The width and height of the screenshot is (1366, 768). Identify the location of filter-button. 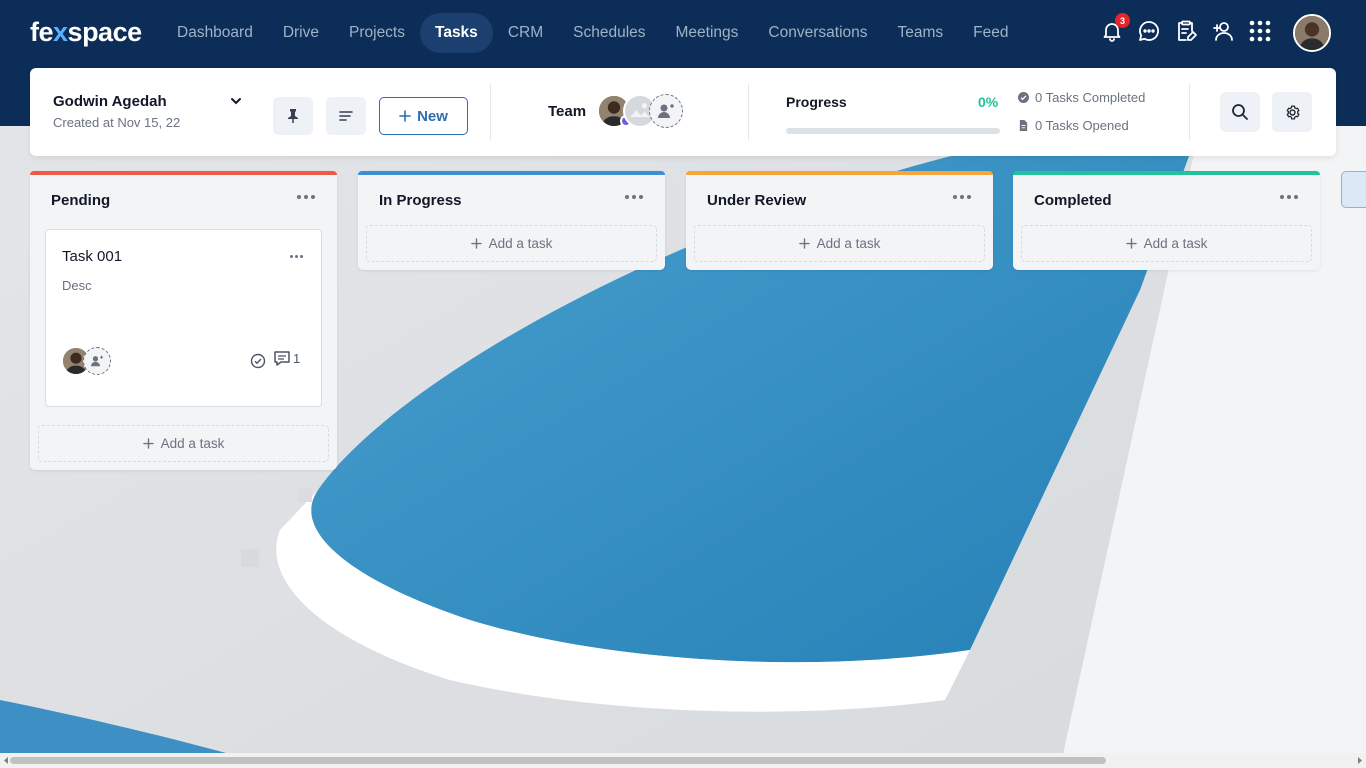
(346, 116).